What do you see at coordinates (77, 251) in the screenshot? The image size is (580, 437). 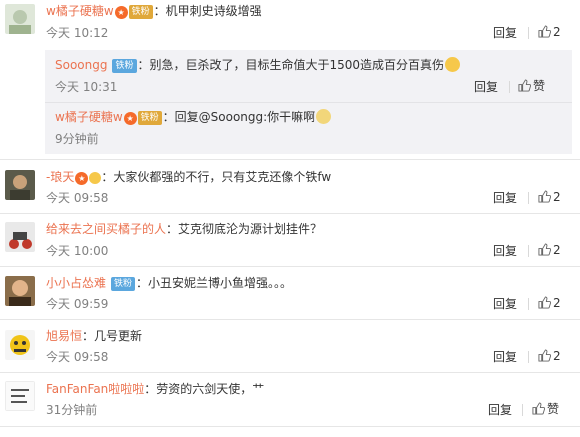 I see `comment-time: 今天 10:00` at bounding box center [77, 251].